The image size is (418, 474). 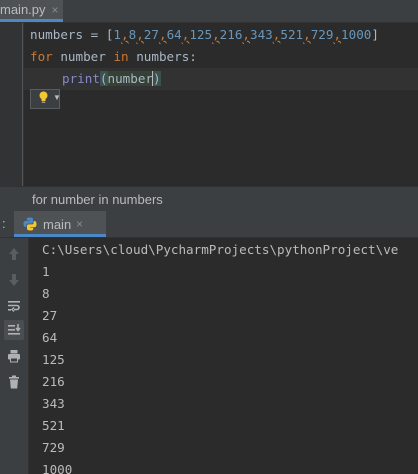 What do you see at coordinates (57, 224) in the screenshot?
I see `run-tab-label: main` at bounding box center [57, 224].